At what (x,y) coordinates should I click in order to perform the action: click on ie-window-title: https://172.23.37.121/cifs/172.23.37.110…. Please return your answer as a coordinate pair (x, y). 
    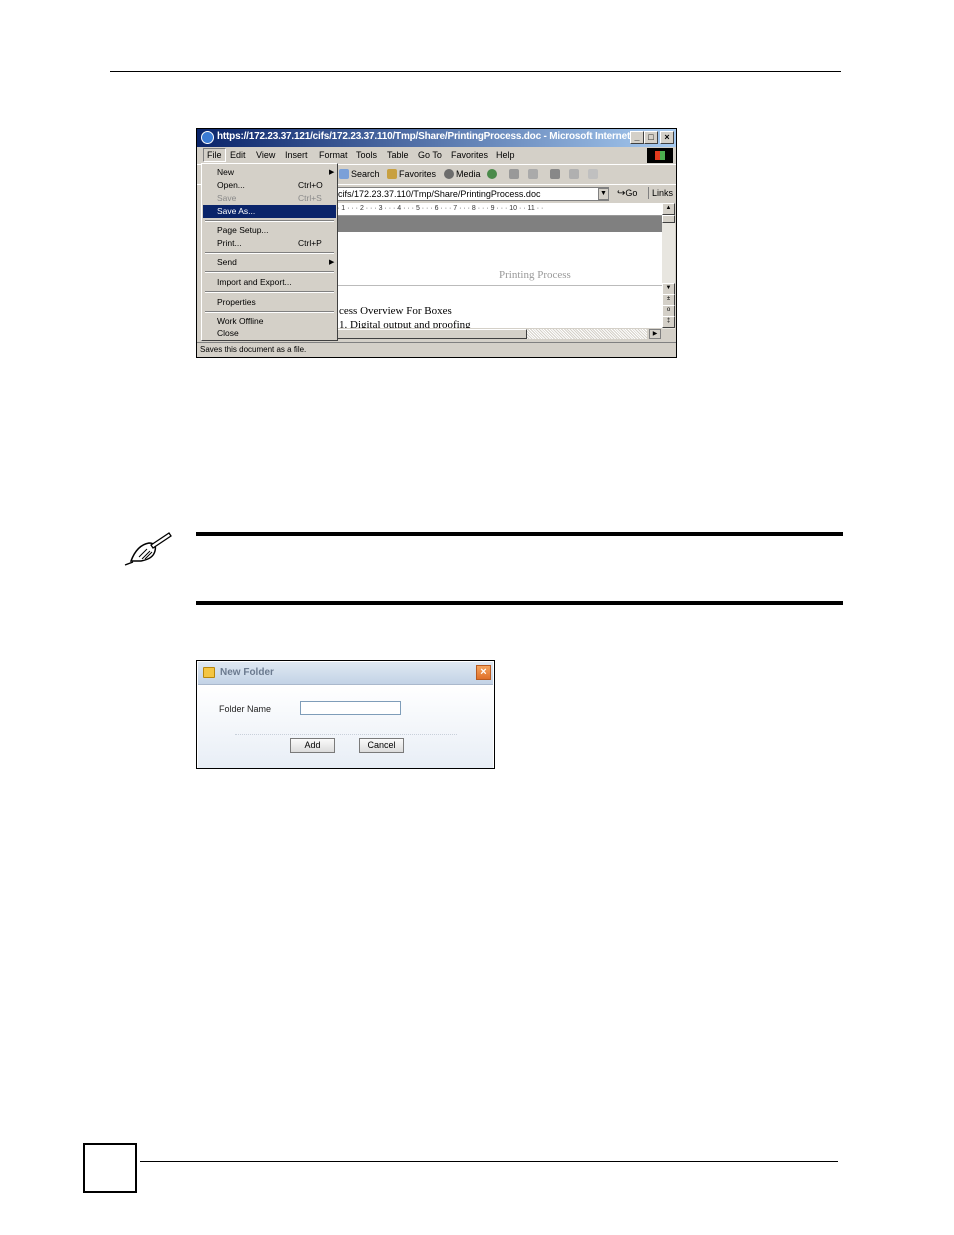
    Looking at the image, I should click on (432, 136).